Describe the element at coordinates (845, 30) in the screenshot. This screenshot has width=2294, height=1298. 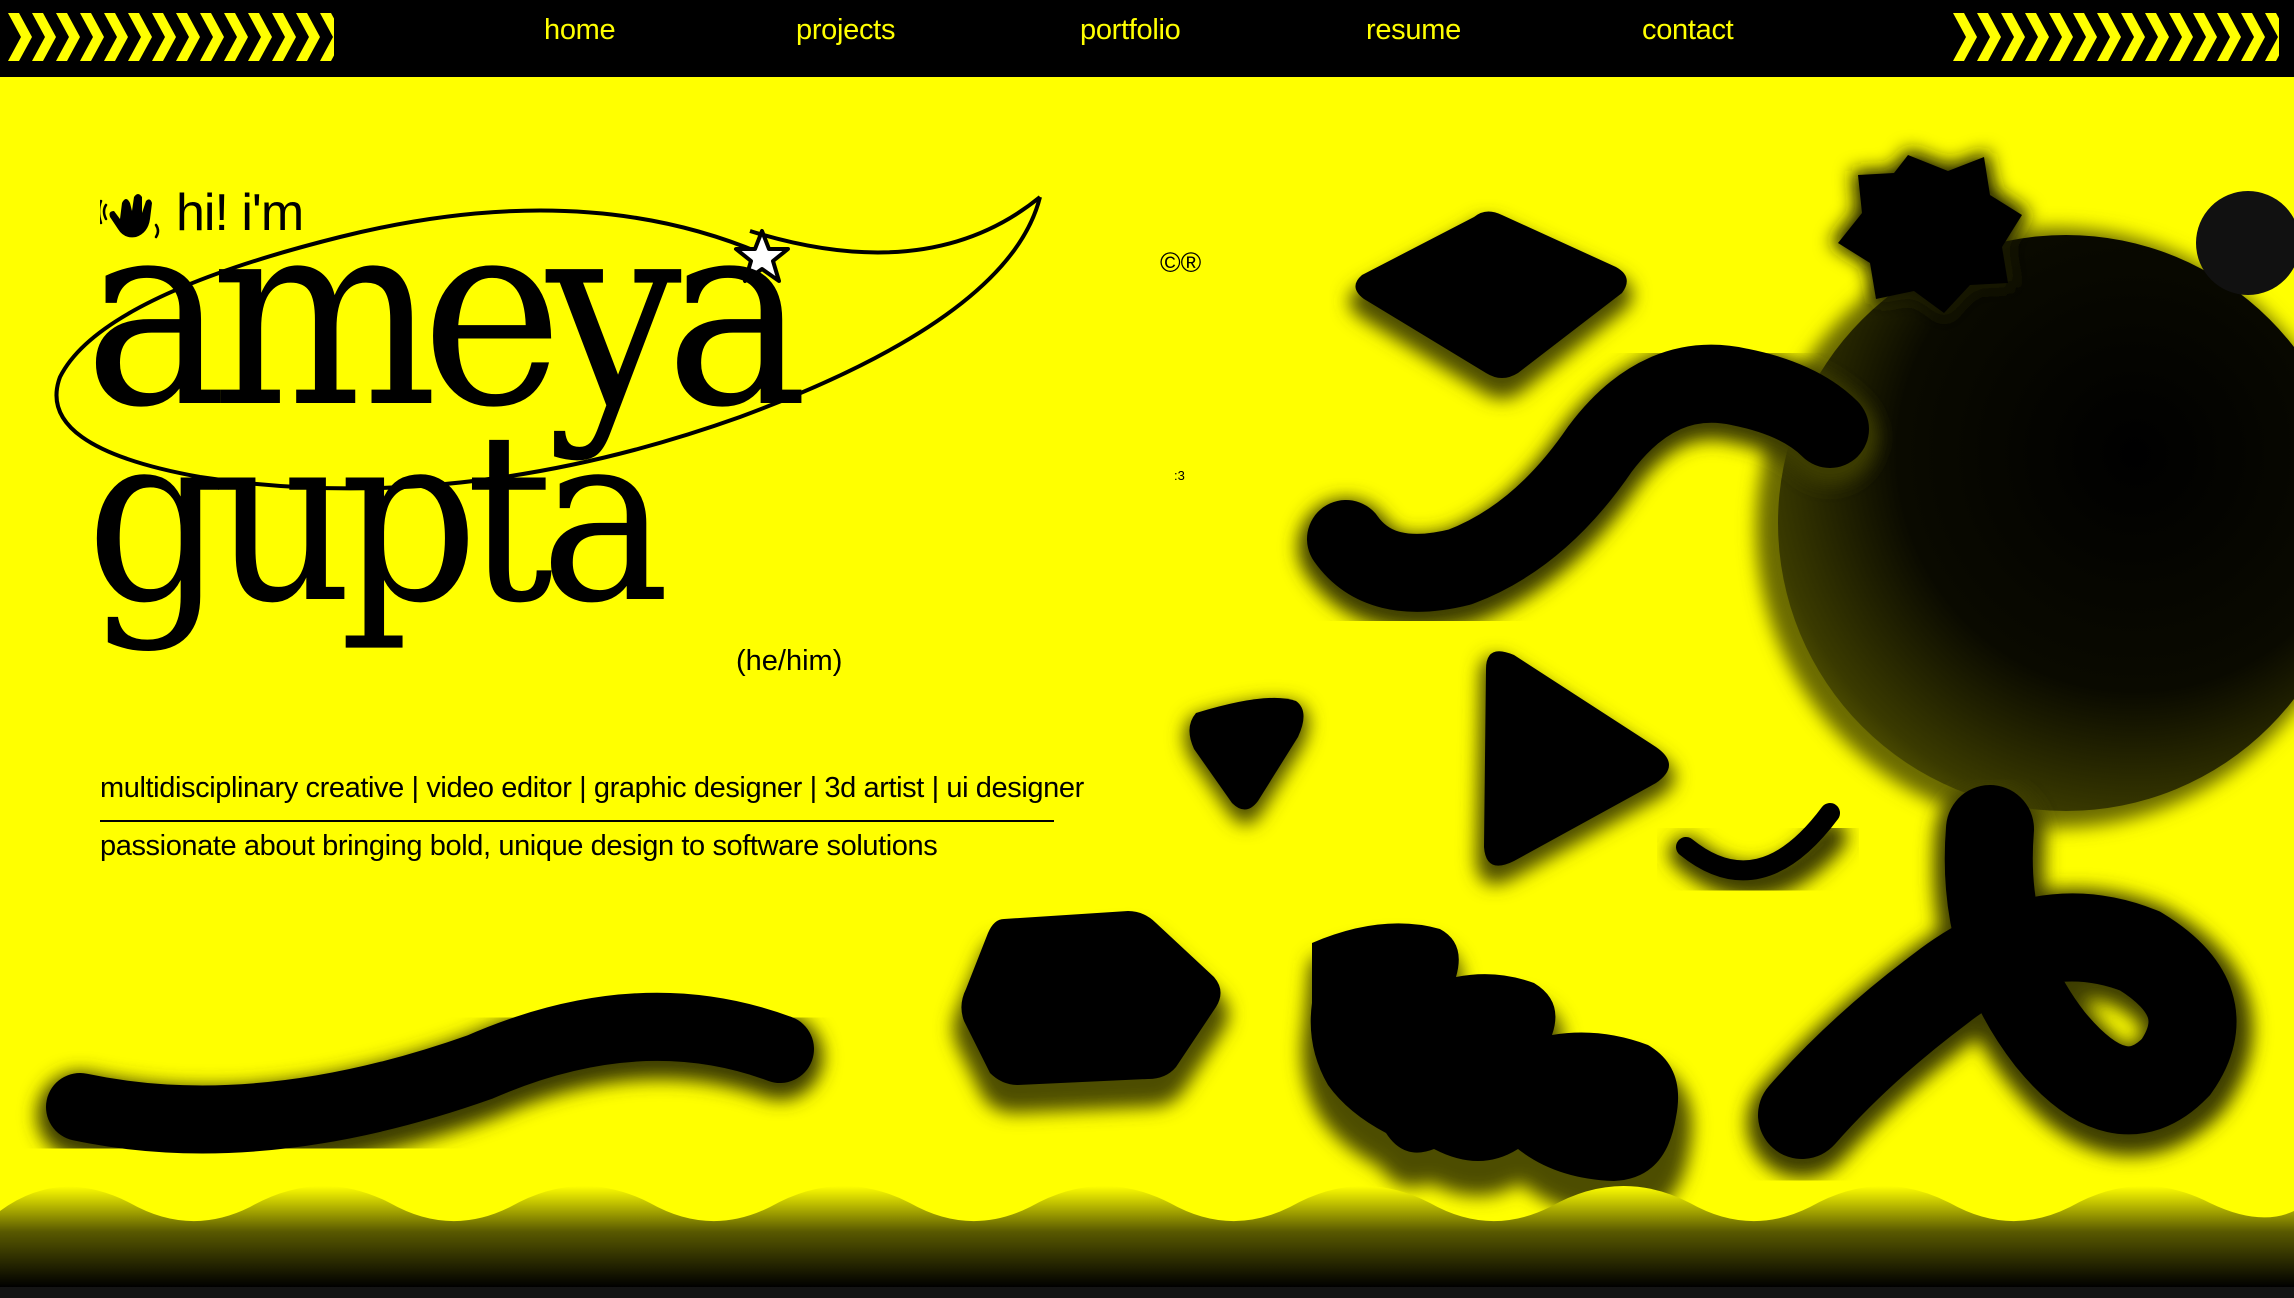
I see `nav-projects: projects` at that location.